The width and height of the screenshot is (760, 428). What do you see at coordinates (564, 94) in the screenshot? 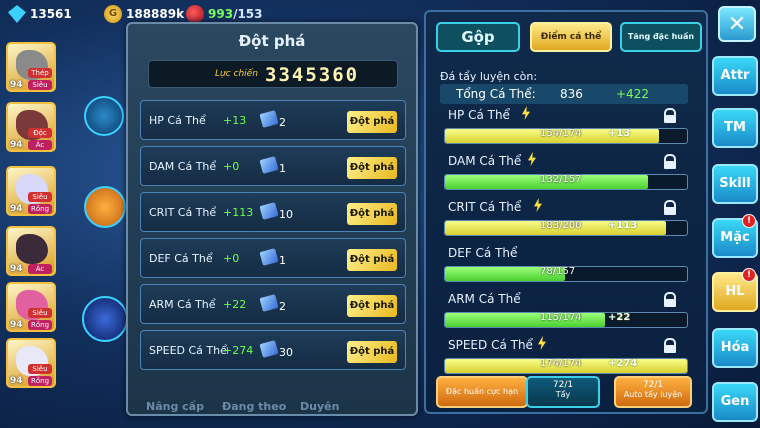
I see `total-individual-bar: Tổng Cá Thể: 836 +422` at bounding box center [564, 94].